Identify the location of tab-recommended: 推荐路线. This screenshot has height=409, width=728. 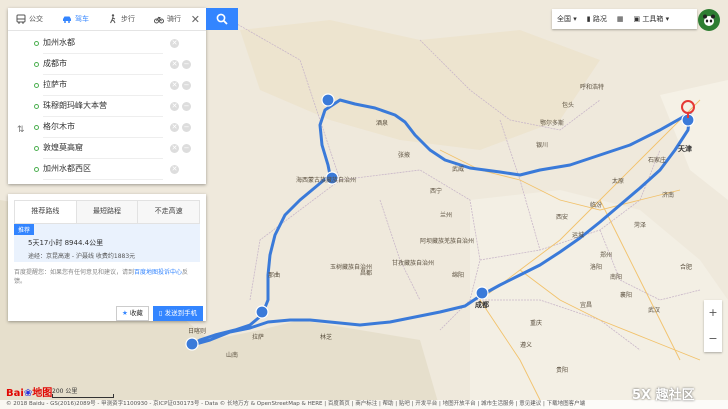
(46, 212).